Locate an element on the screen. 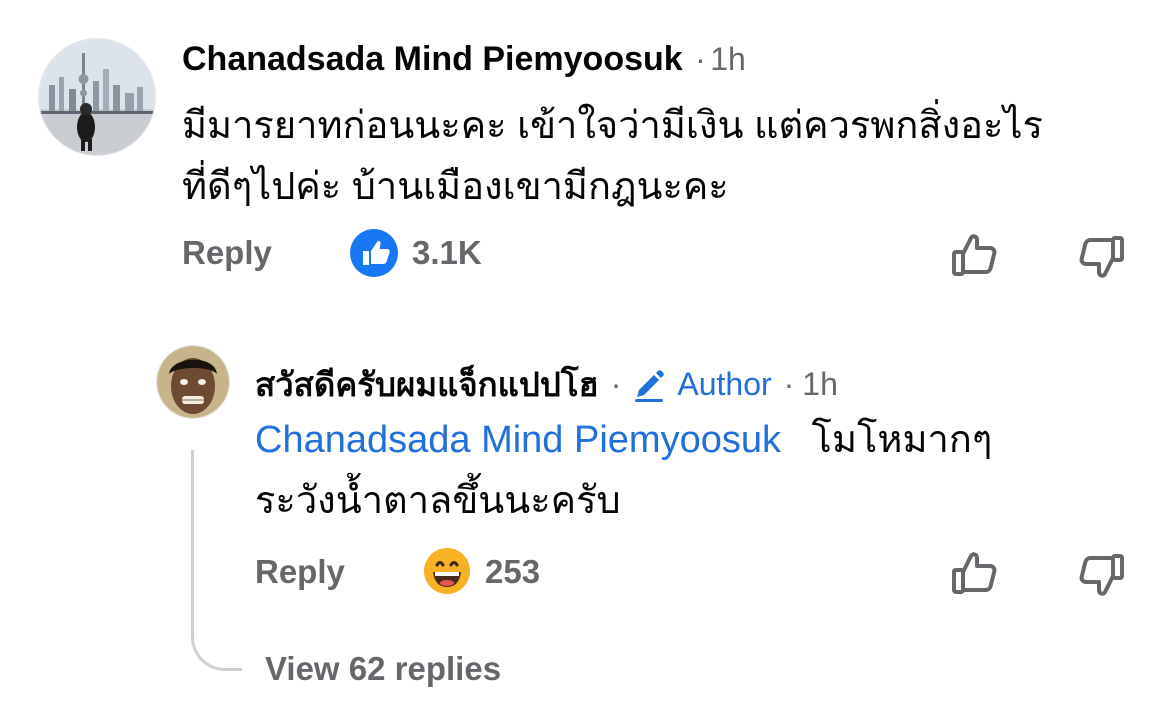  city-skyline-photo is located at coordinates (97, 97).